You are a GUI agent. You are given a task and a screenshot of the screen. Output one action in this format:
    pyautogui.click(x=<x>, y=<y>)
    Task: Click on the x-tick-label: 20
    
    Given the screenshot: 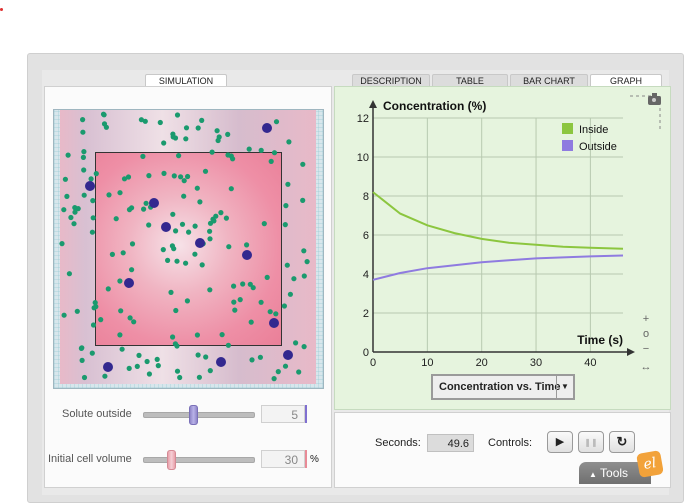 What is the action you would take?
    pyautogui.click(x=482, y=363)
    